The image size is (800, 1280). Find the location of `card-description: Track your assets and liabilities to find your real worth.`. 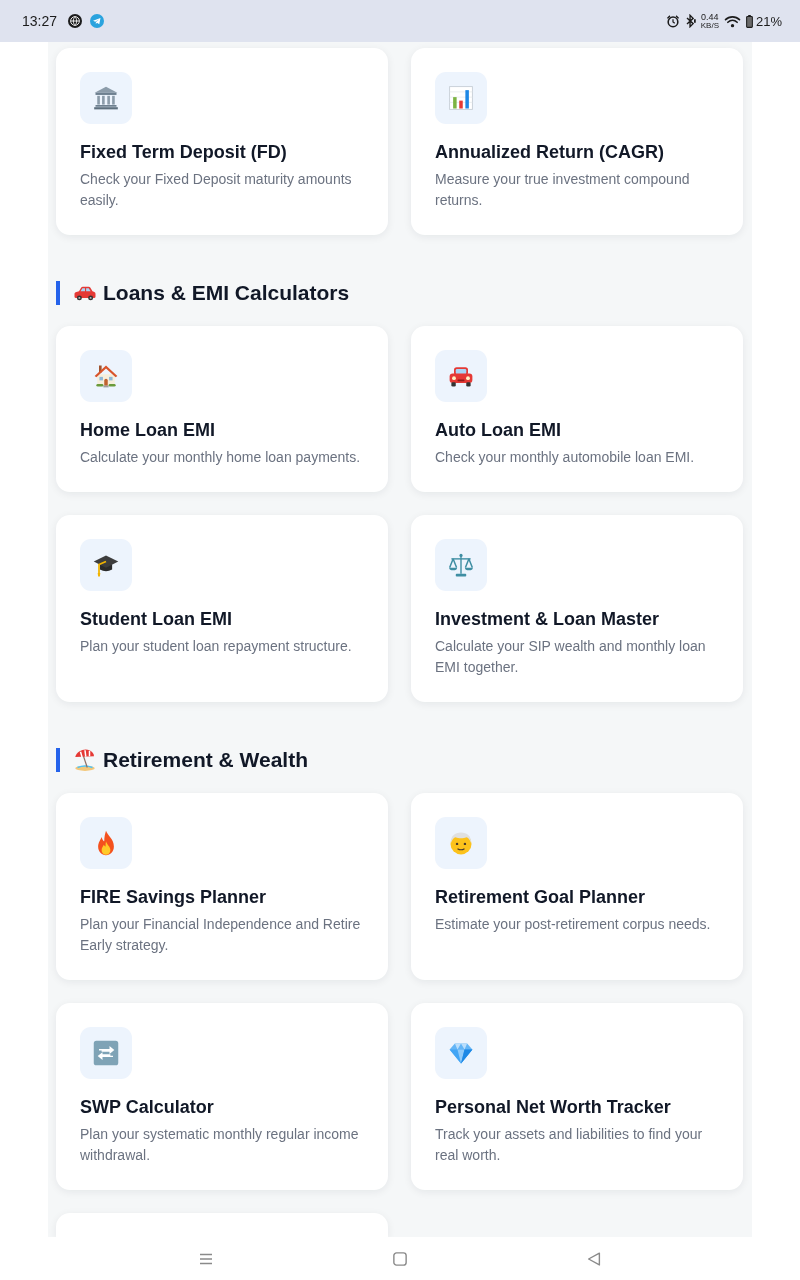

card-description: Track your assets and liabilities to find your real worth. is located at coordinates (569, 1145).